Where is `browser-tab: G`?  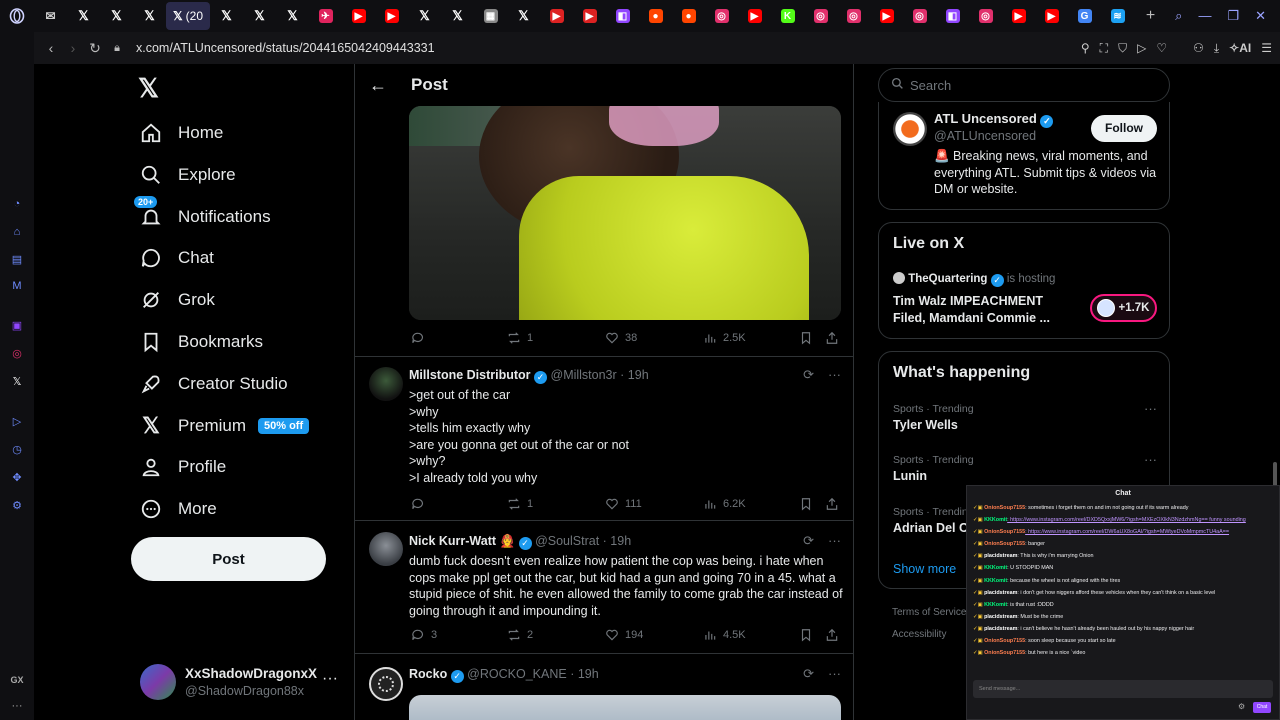 browser-tab: G is located at coordinates (1084, 16).